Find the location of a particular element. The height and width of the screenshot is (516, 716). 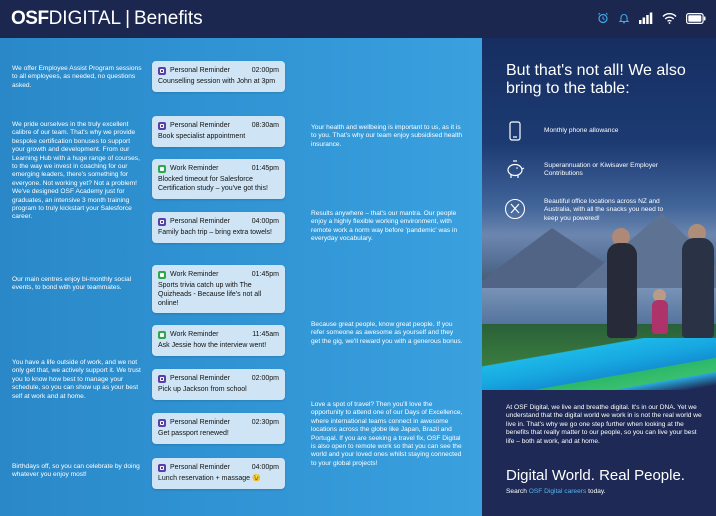

feature-phone: Monthly phone allowance is located at coordinates (584, 131).